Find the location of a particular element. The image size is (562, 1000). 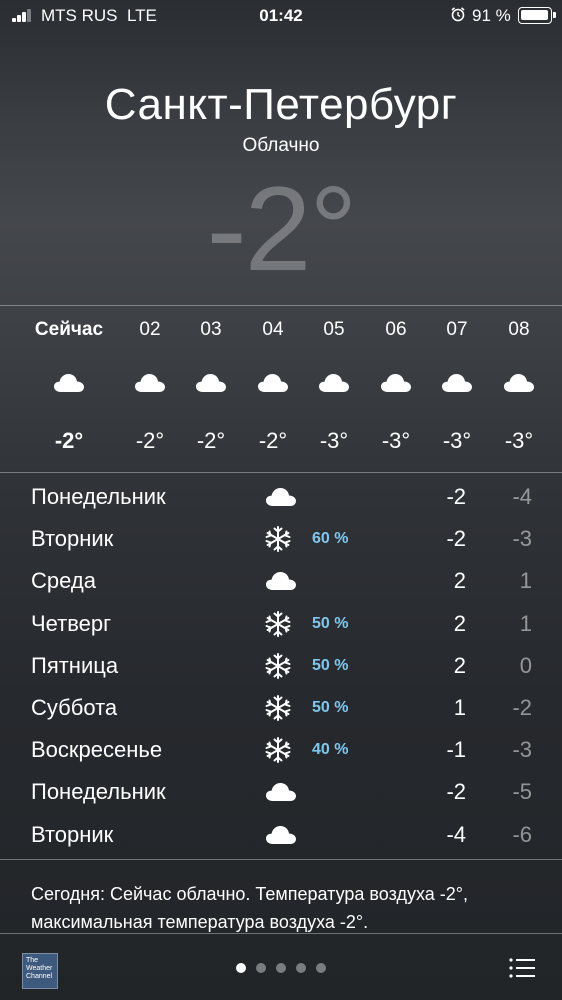

page-indicator is located at coordinates (281, 969).